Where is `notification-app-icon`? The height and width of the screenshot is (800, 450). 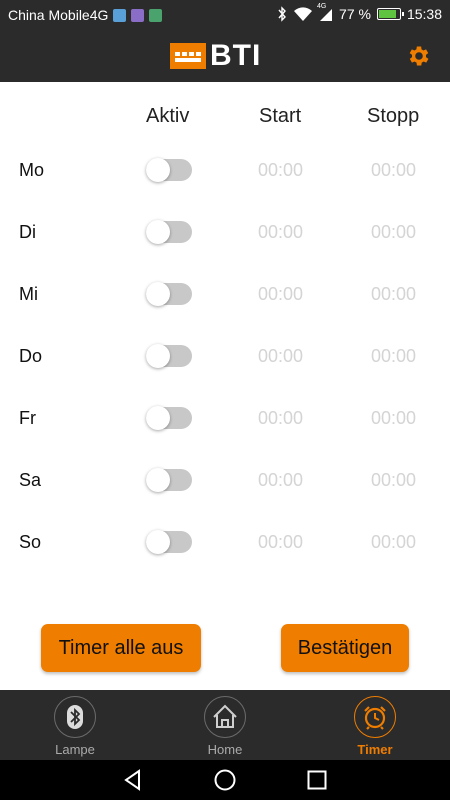
notification-app-icon is located at coordinates (138, 15).